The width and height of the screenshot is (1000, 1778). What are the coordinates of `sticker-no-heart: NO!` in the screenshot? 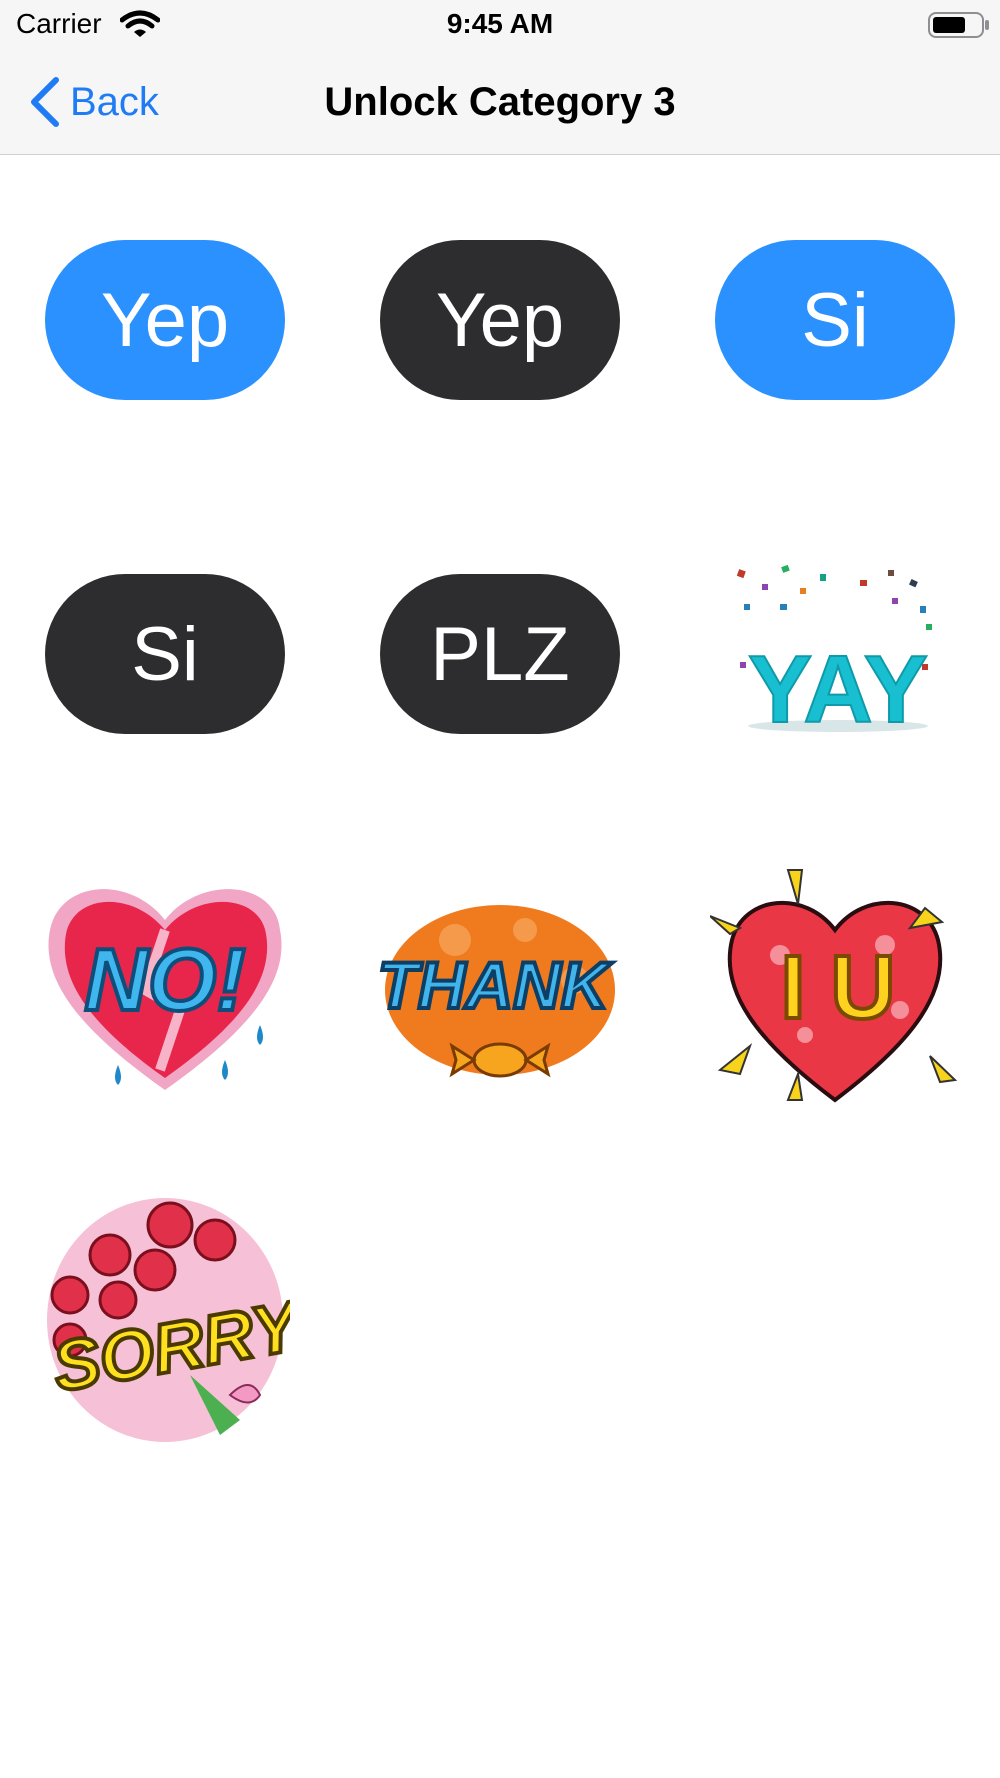 It's located at (165, 985).